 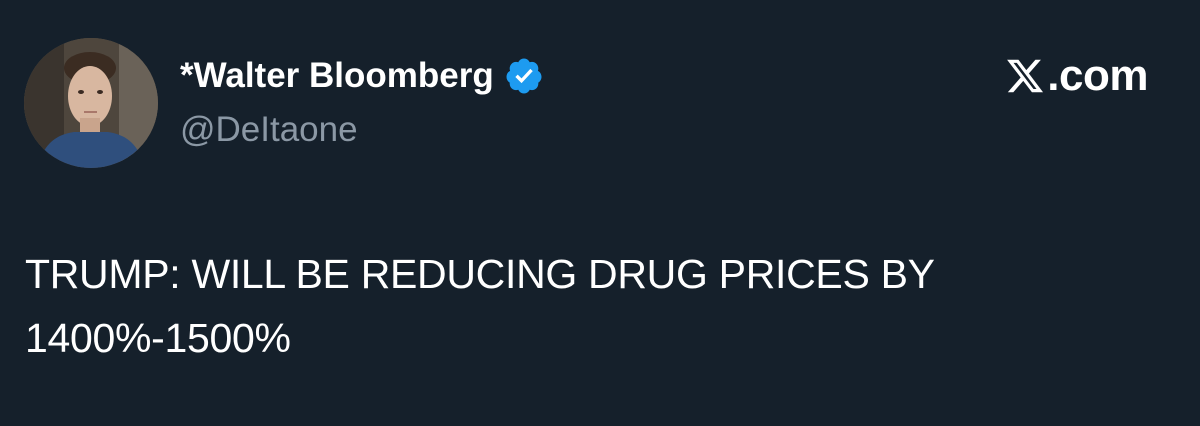 I want to click on author-display-name: *Walter Bloomberg, so click(x=337, y=76).